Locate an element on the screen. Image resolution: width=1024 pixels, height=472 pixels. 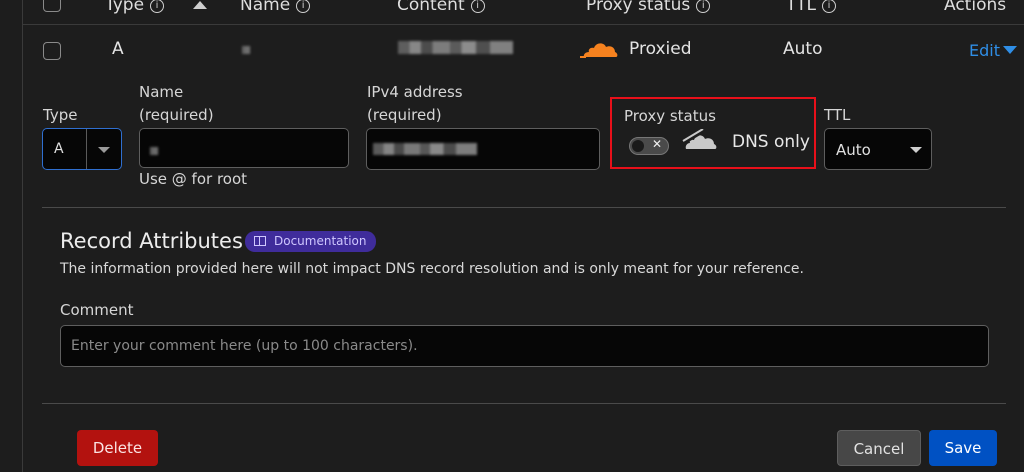
ttl-select: Auto is located at coordinates (878, 149).